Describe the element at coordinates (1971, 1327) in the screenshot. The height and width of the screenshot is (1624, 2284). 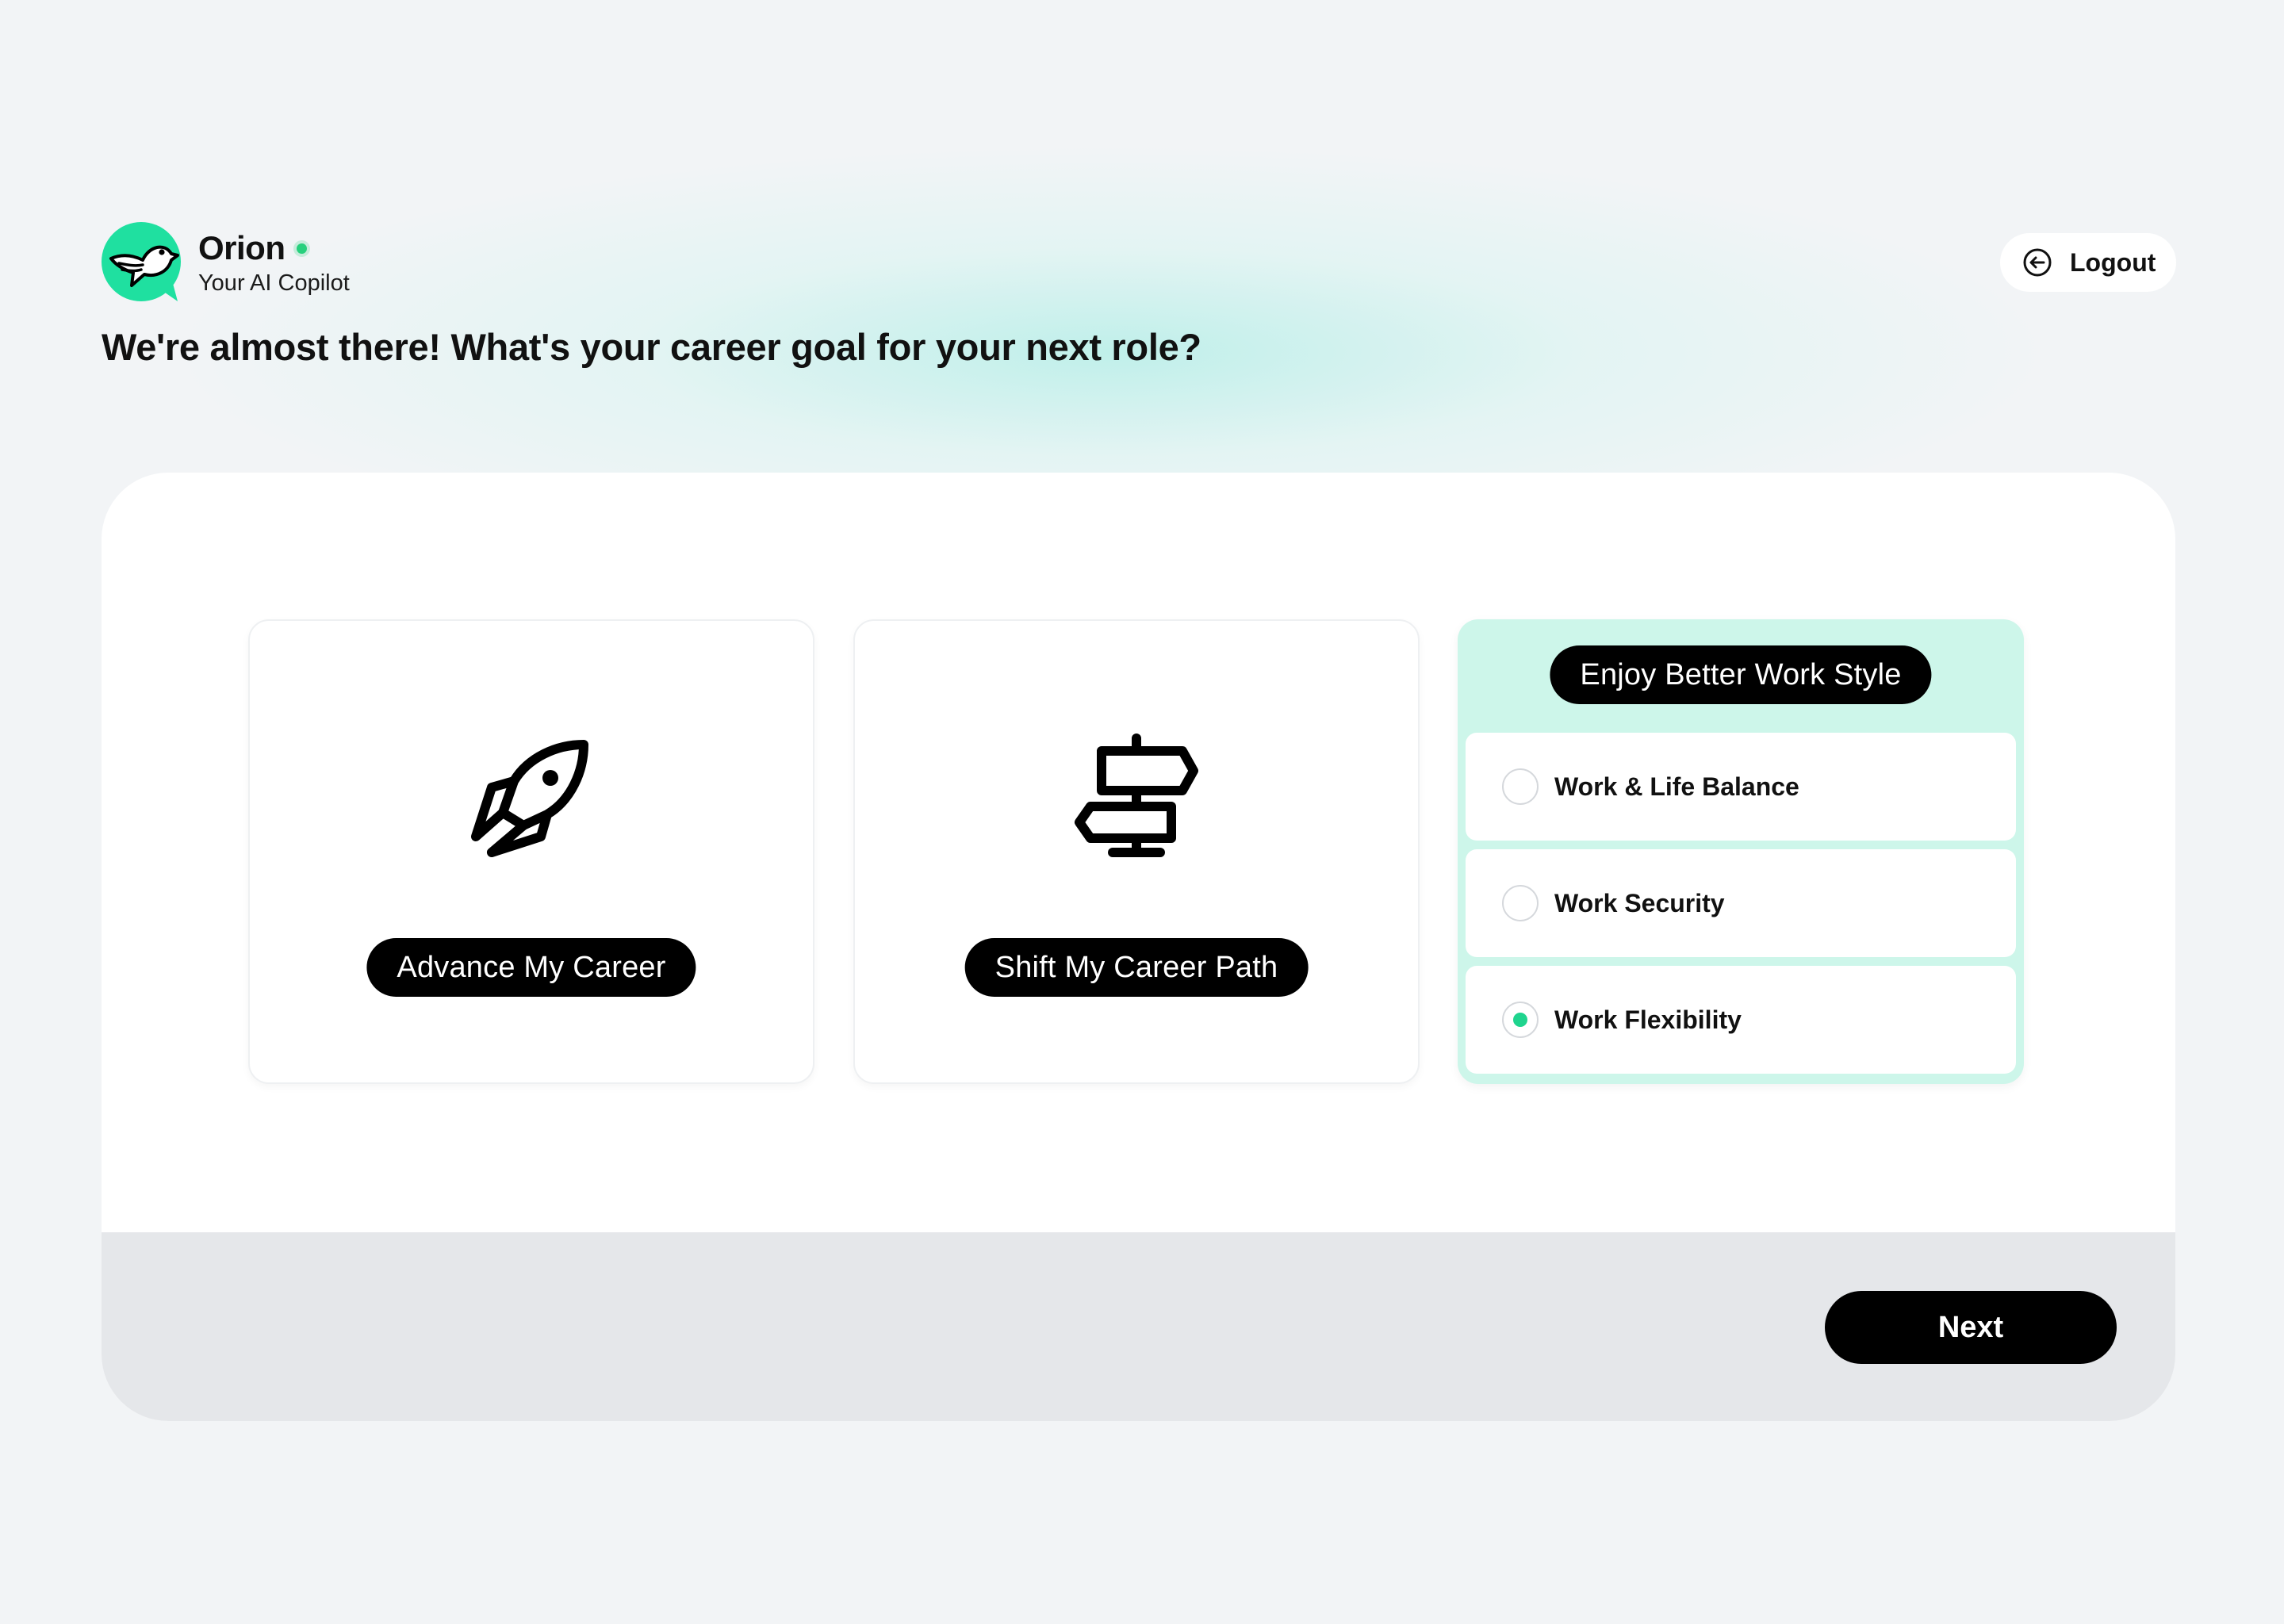
I see `next-button: Next` at that location.